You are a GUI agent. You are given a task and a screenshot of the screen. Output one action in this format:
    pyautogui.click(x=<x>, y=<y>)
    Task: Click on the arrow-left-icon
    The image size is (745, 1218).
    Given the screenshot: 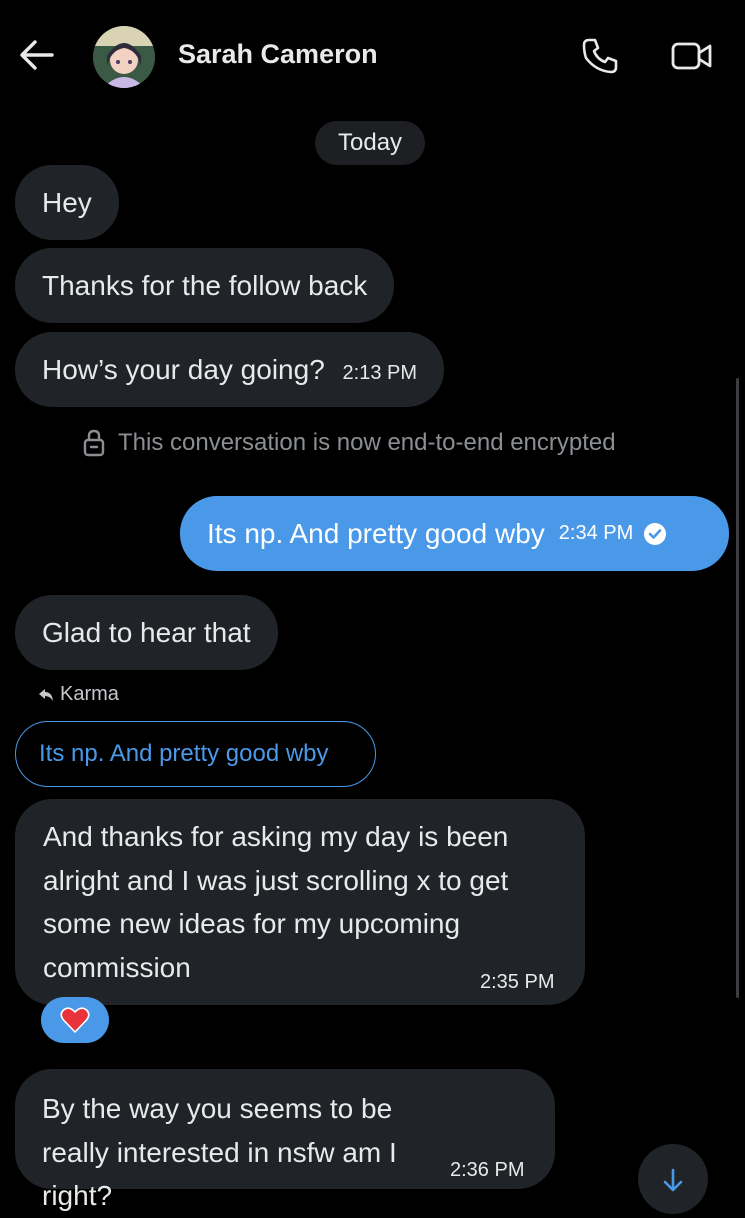 What is the action you would take?
    pyautogui.click(x=37, y=55)
    